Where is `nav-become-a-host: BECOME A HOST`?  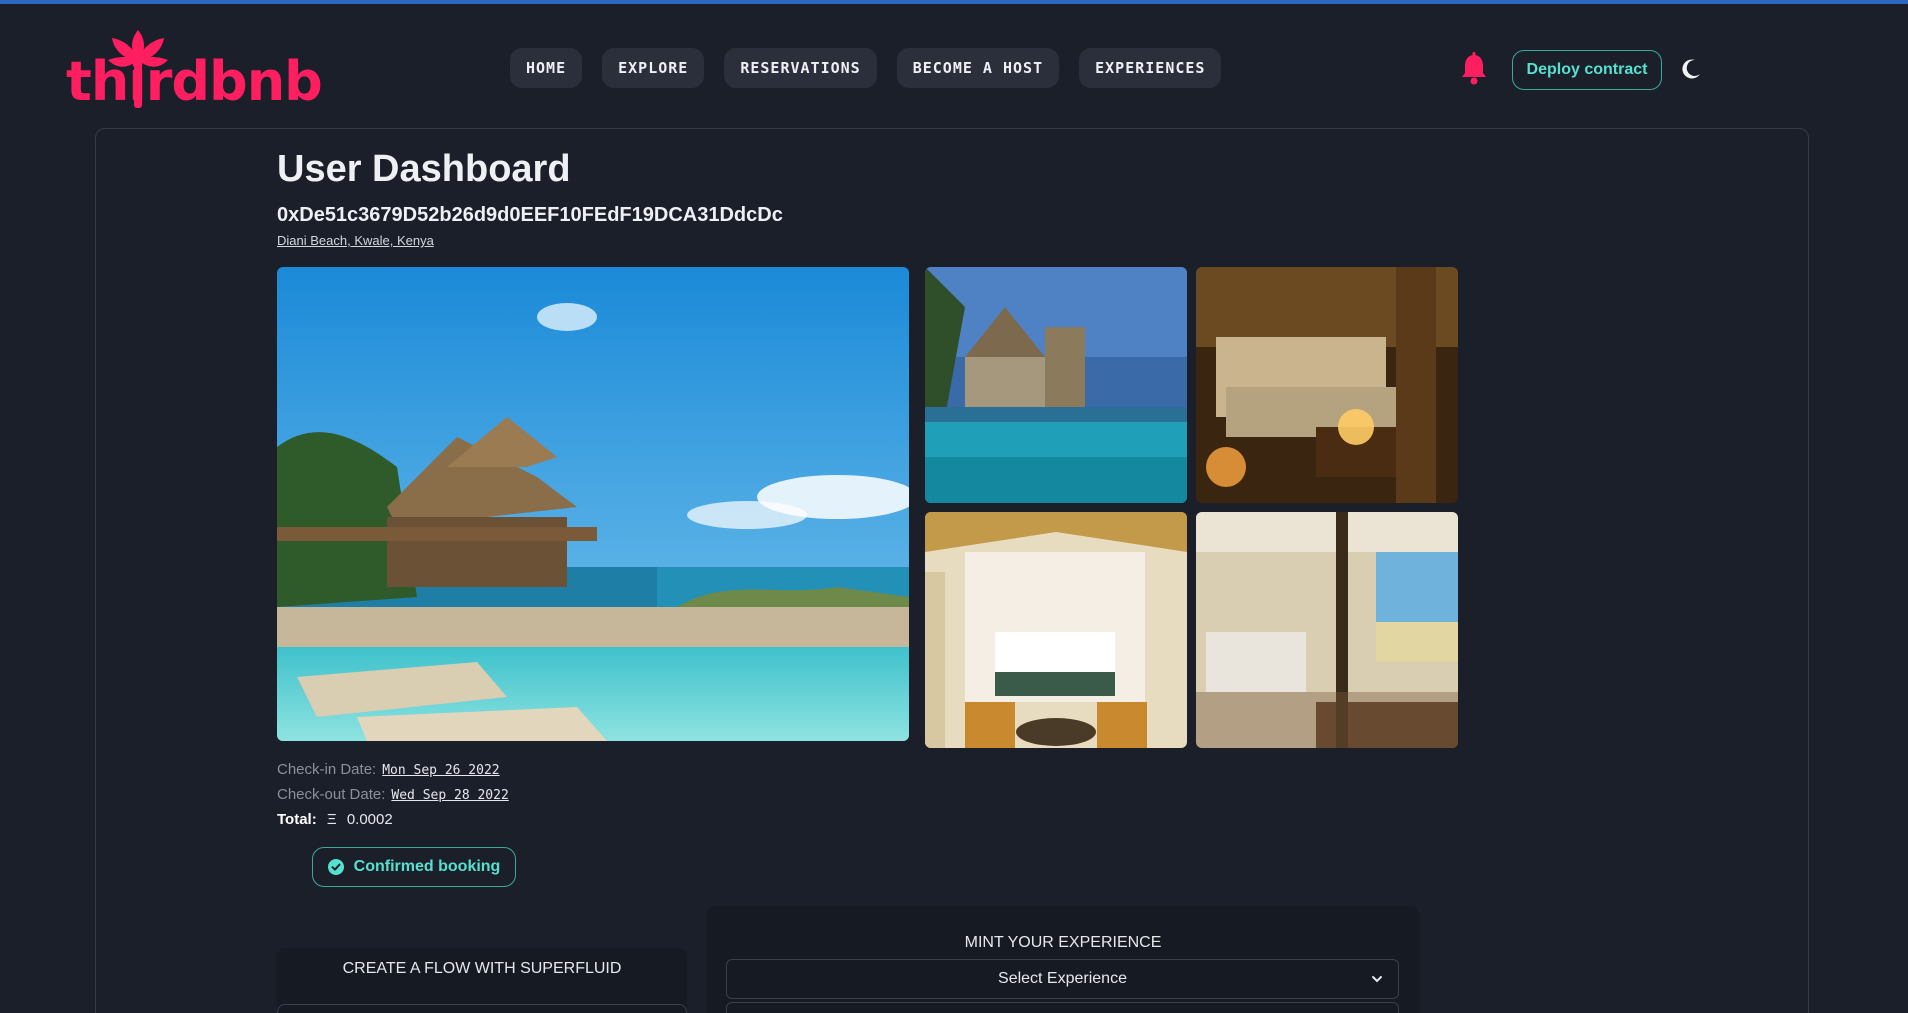 nav-become-a-host: BECOME A HOST is located at coordinates (978, 68).